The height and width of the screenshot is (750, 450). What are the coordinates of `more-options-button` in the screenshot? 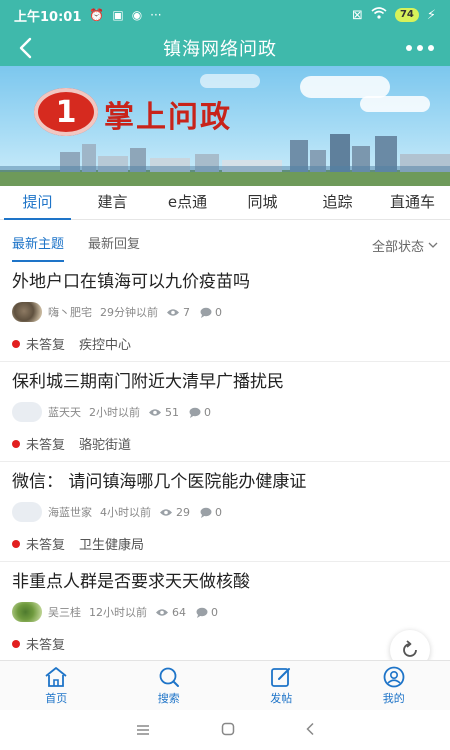 It's located at (420, 48).